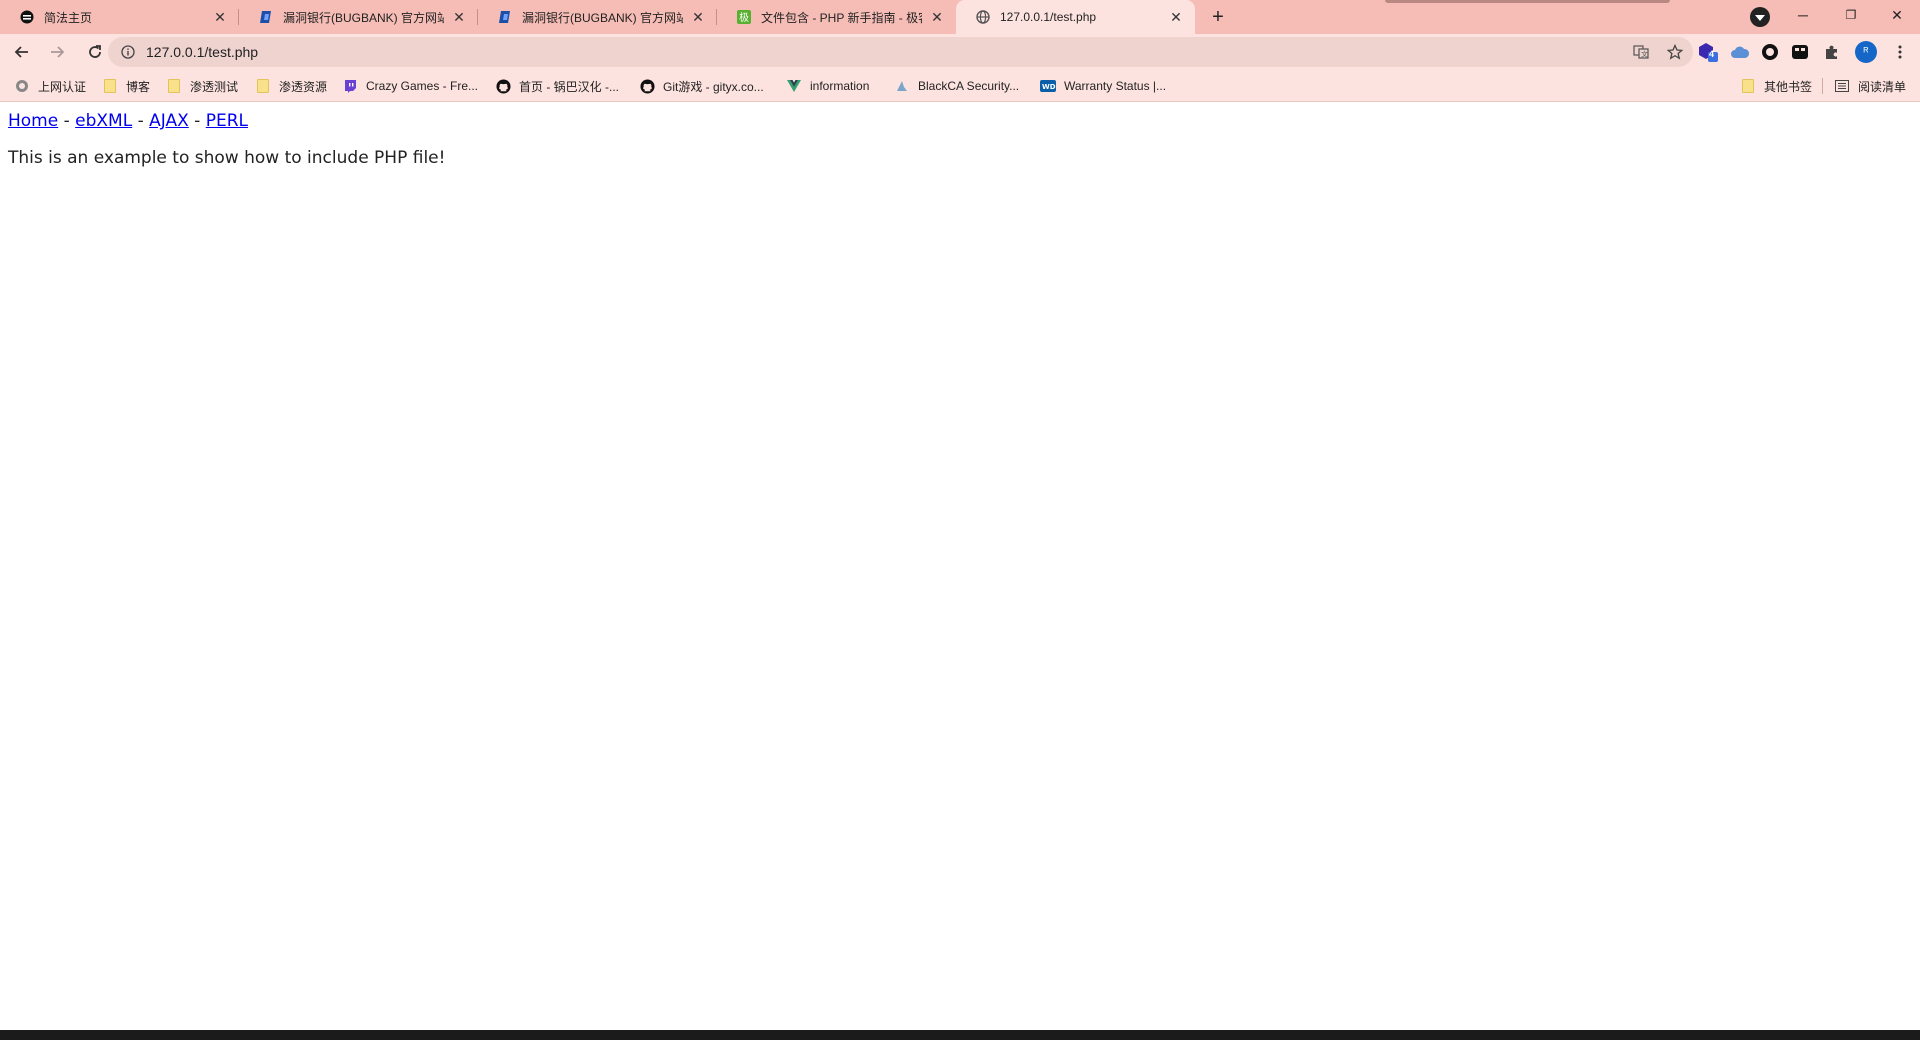  Describe the element at coordinates (1712, 54) in the screenshot. I see `extension-badge: 4` at that location.